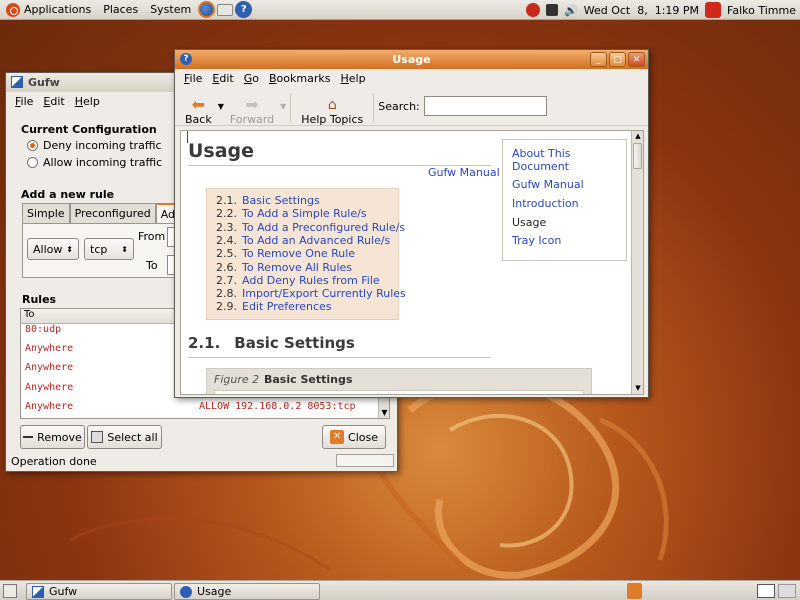 The width and height of the screenshot is (800, 600). What do you see at coordinates (283, 106) in the screenshot?
I see `forward-history-arrow-icon: ▼` at bounding box center [283, 106].